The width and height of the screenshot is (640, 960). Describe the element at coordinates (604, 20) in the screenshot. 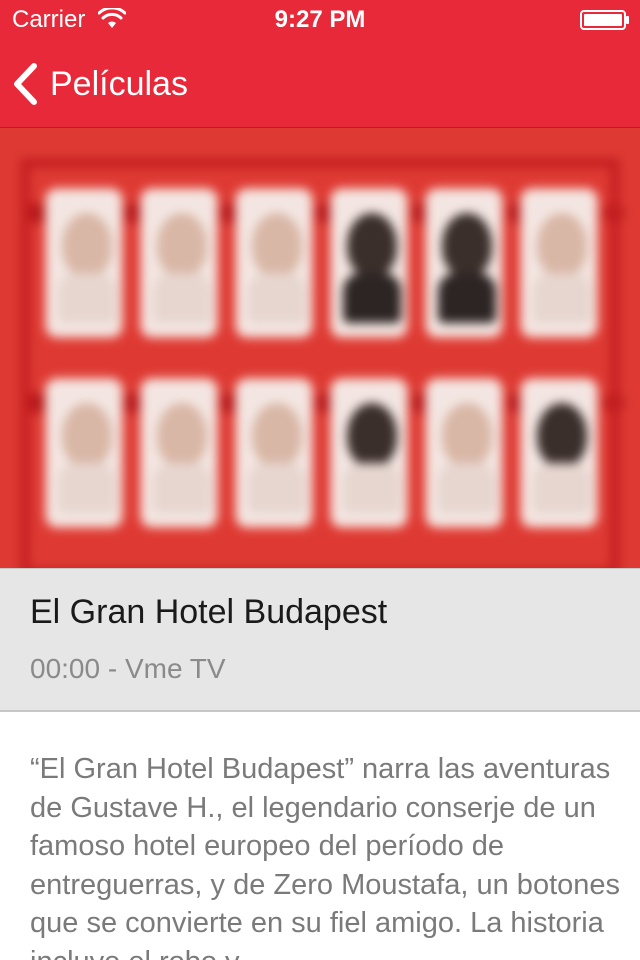

I see `battery-icon` at that location.